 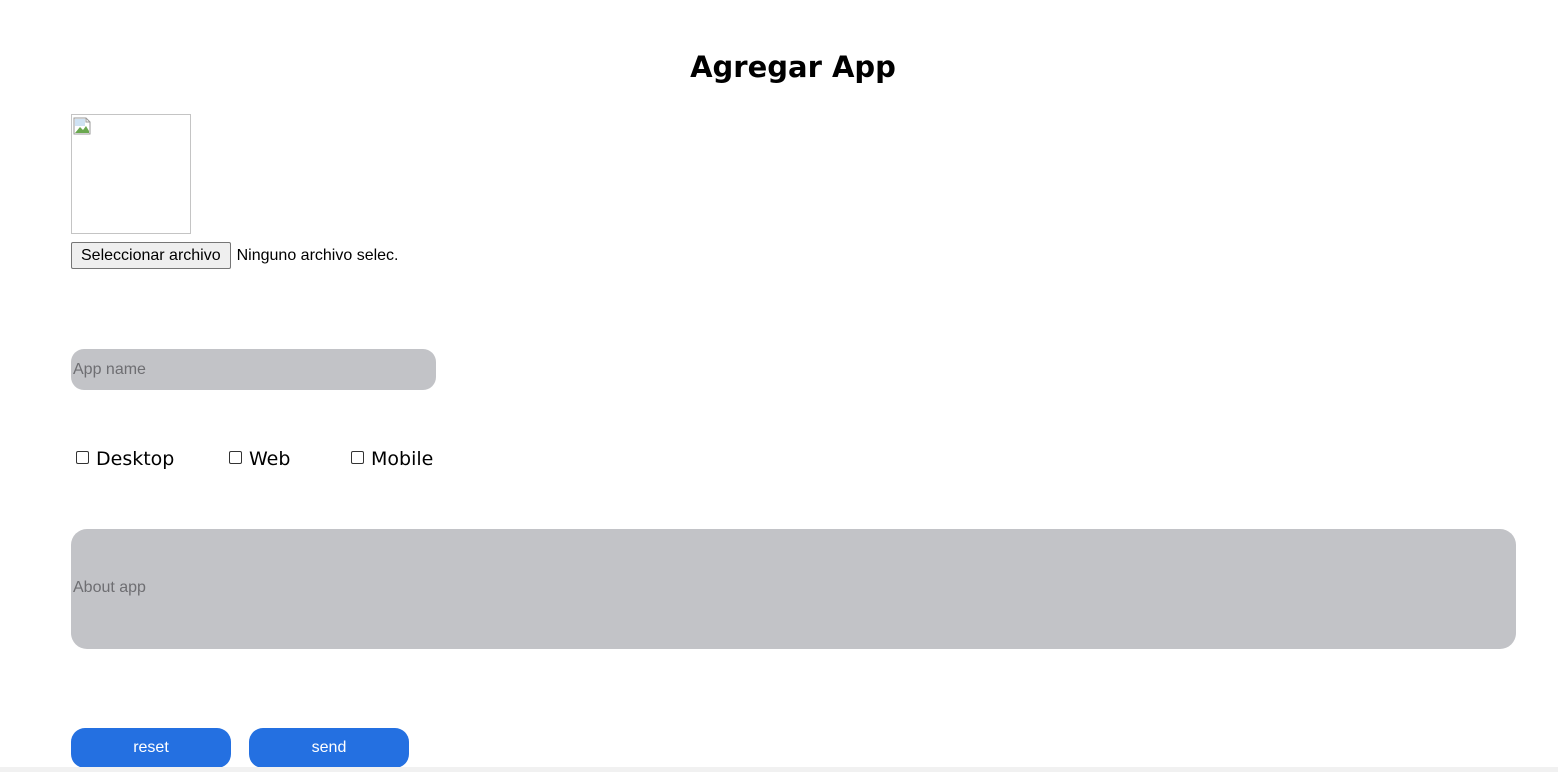 I want to click on about-app-placeholder: About app, so click(x=109, y=587).